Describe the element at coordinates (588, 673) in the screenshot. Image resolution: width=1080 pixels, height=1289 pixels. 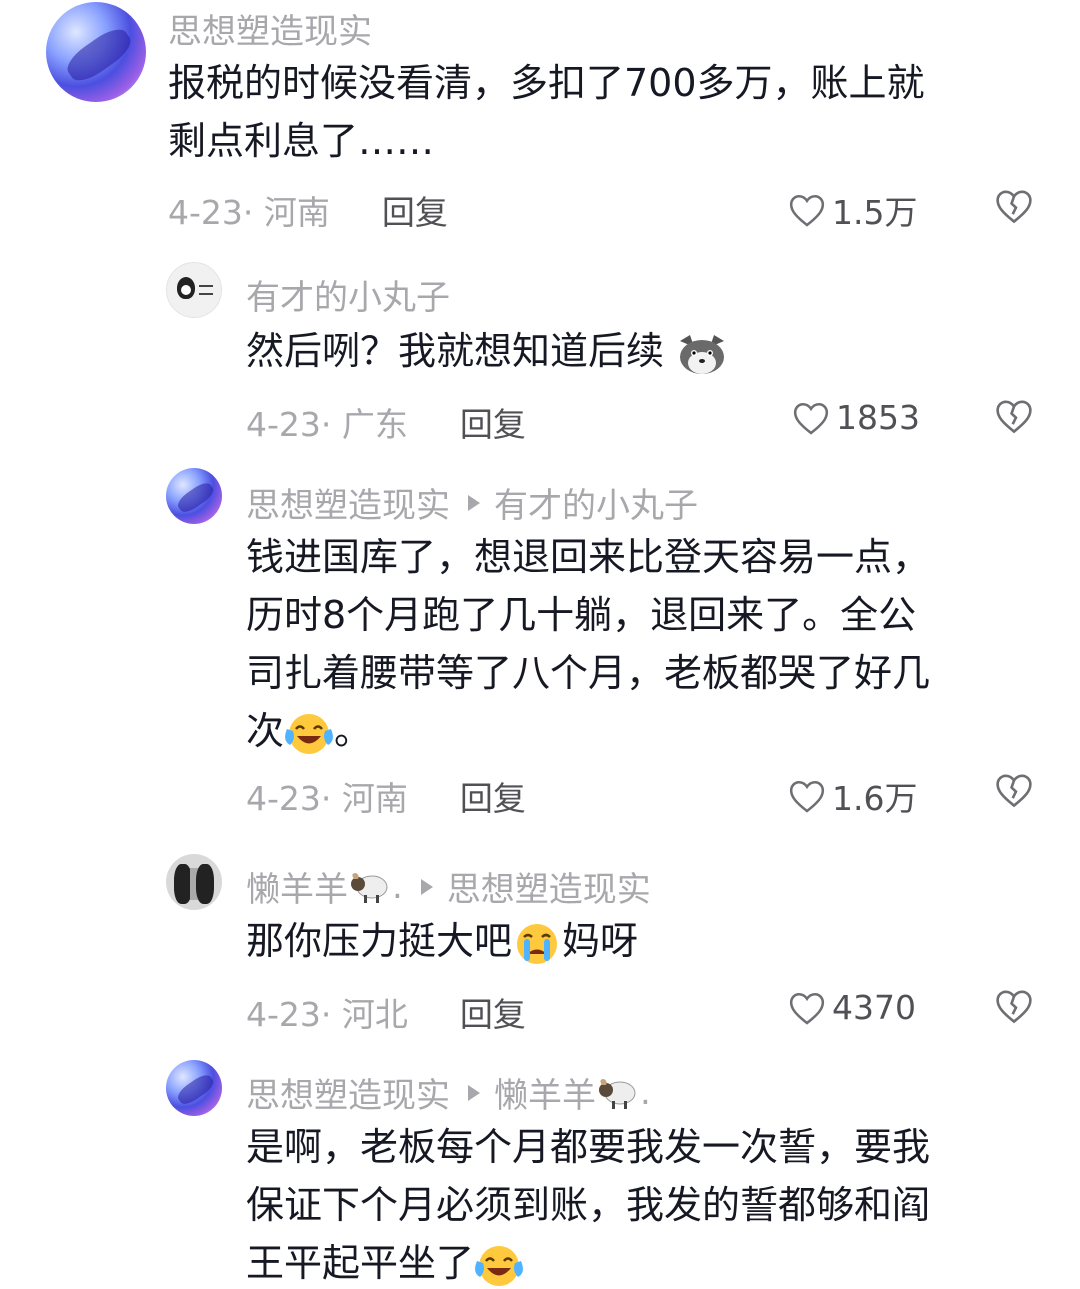
I see `comment-text-line: 司扎着腰带等了八个月，老板都哭了好几` at that location.